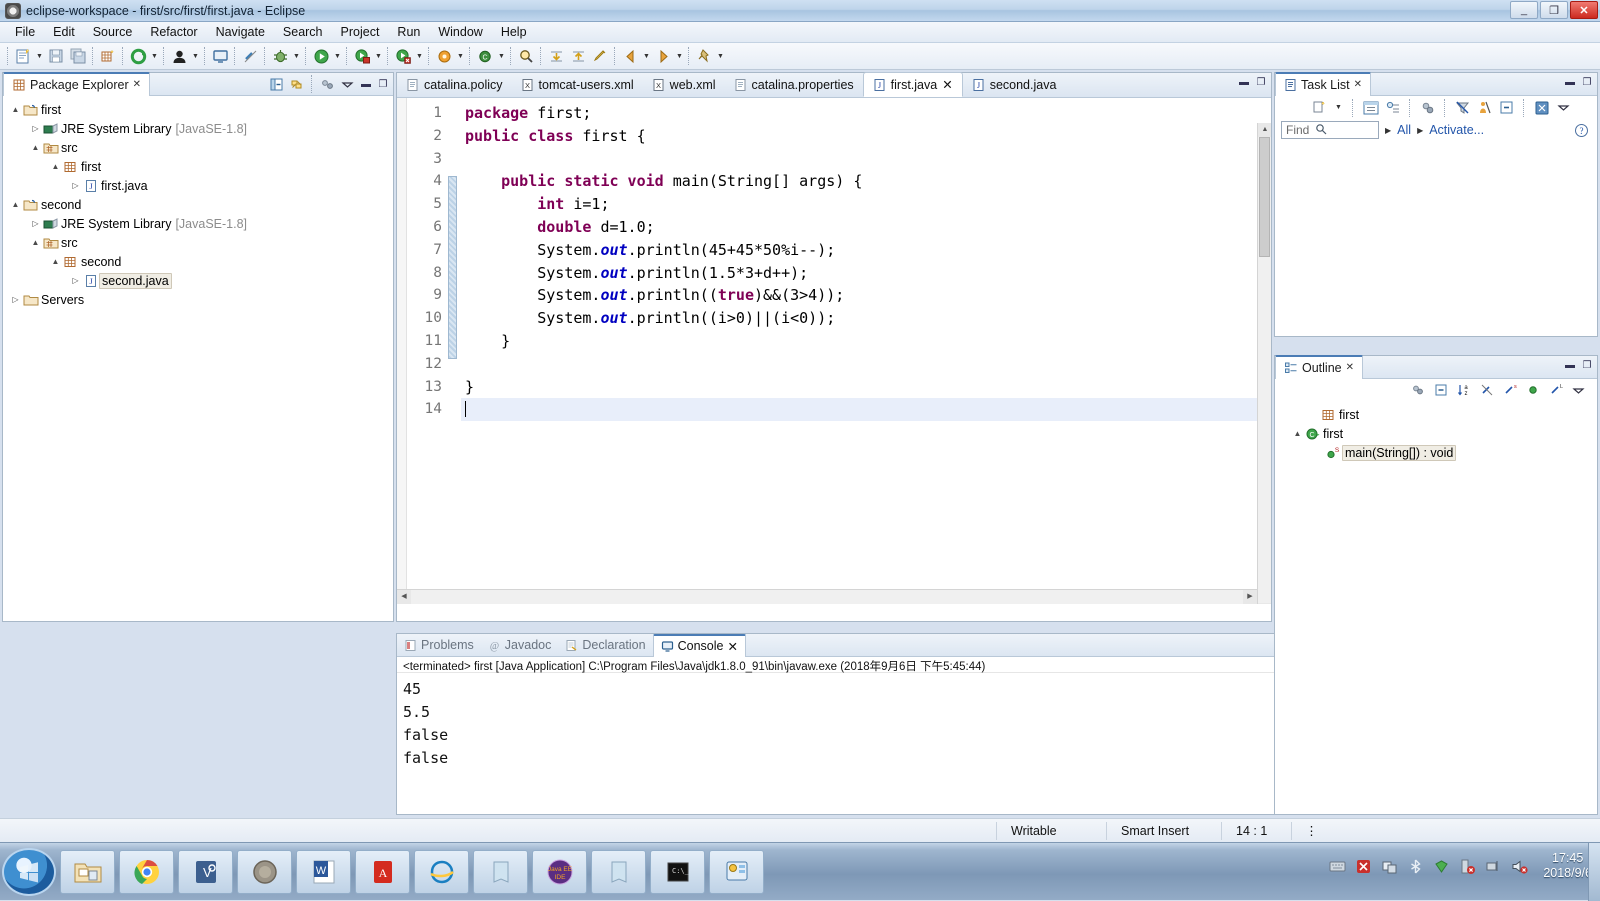  Describe the element at coordinates (113, 32) in the screenshot. I see `menu-source: Source` at that location.